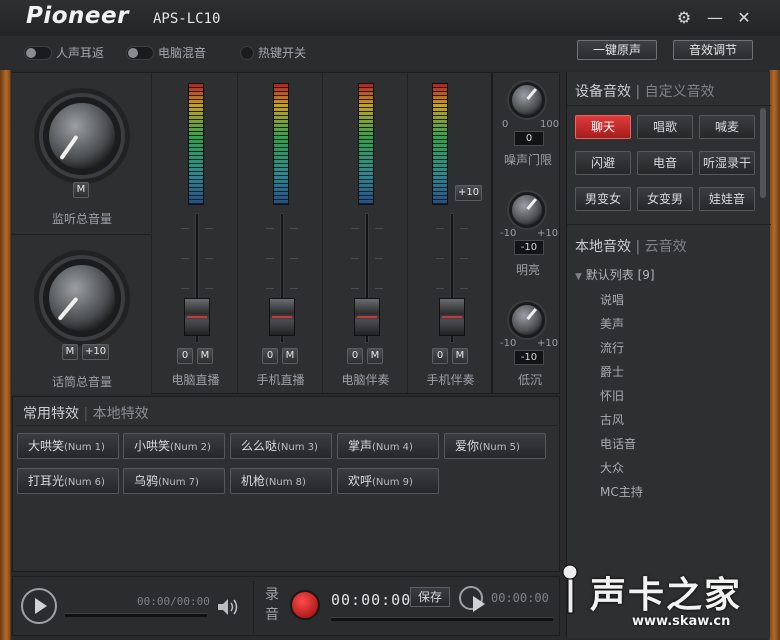  I want to click on channel-phone-accompany: +10 0 M 手机伴奏, so click(450, 233).